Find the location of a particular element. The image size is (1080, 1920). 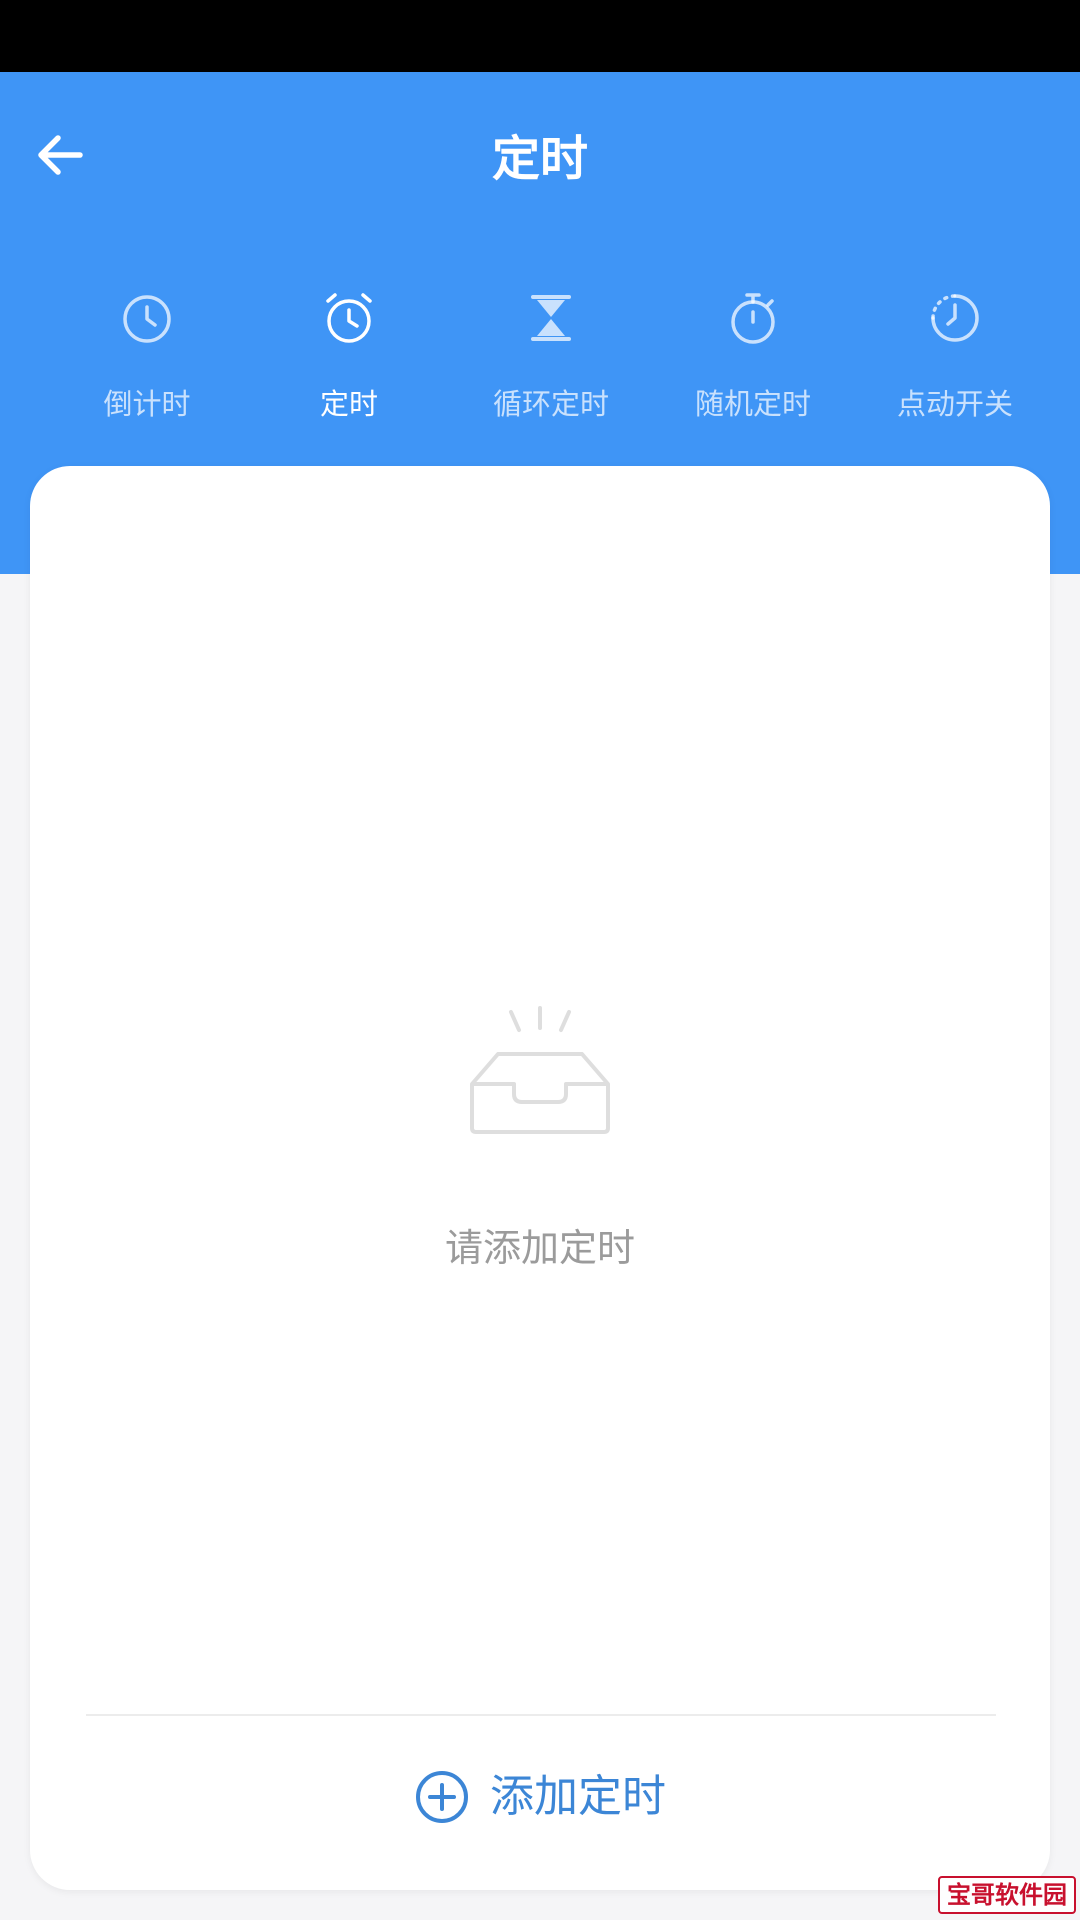

empty-state-message: 请添加定时 is located at coordinates (539, 1248).